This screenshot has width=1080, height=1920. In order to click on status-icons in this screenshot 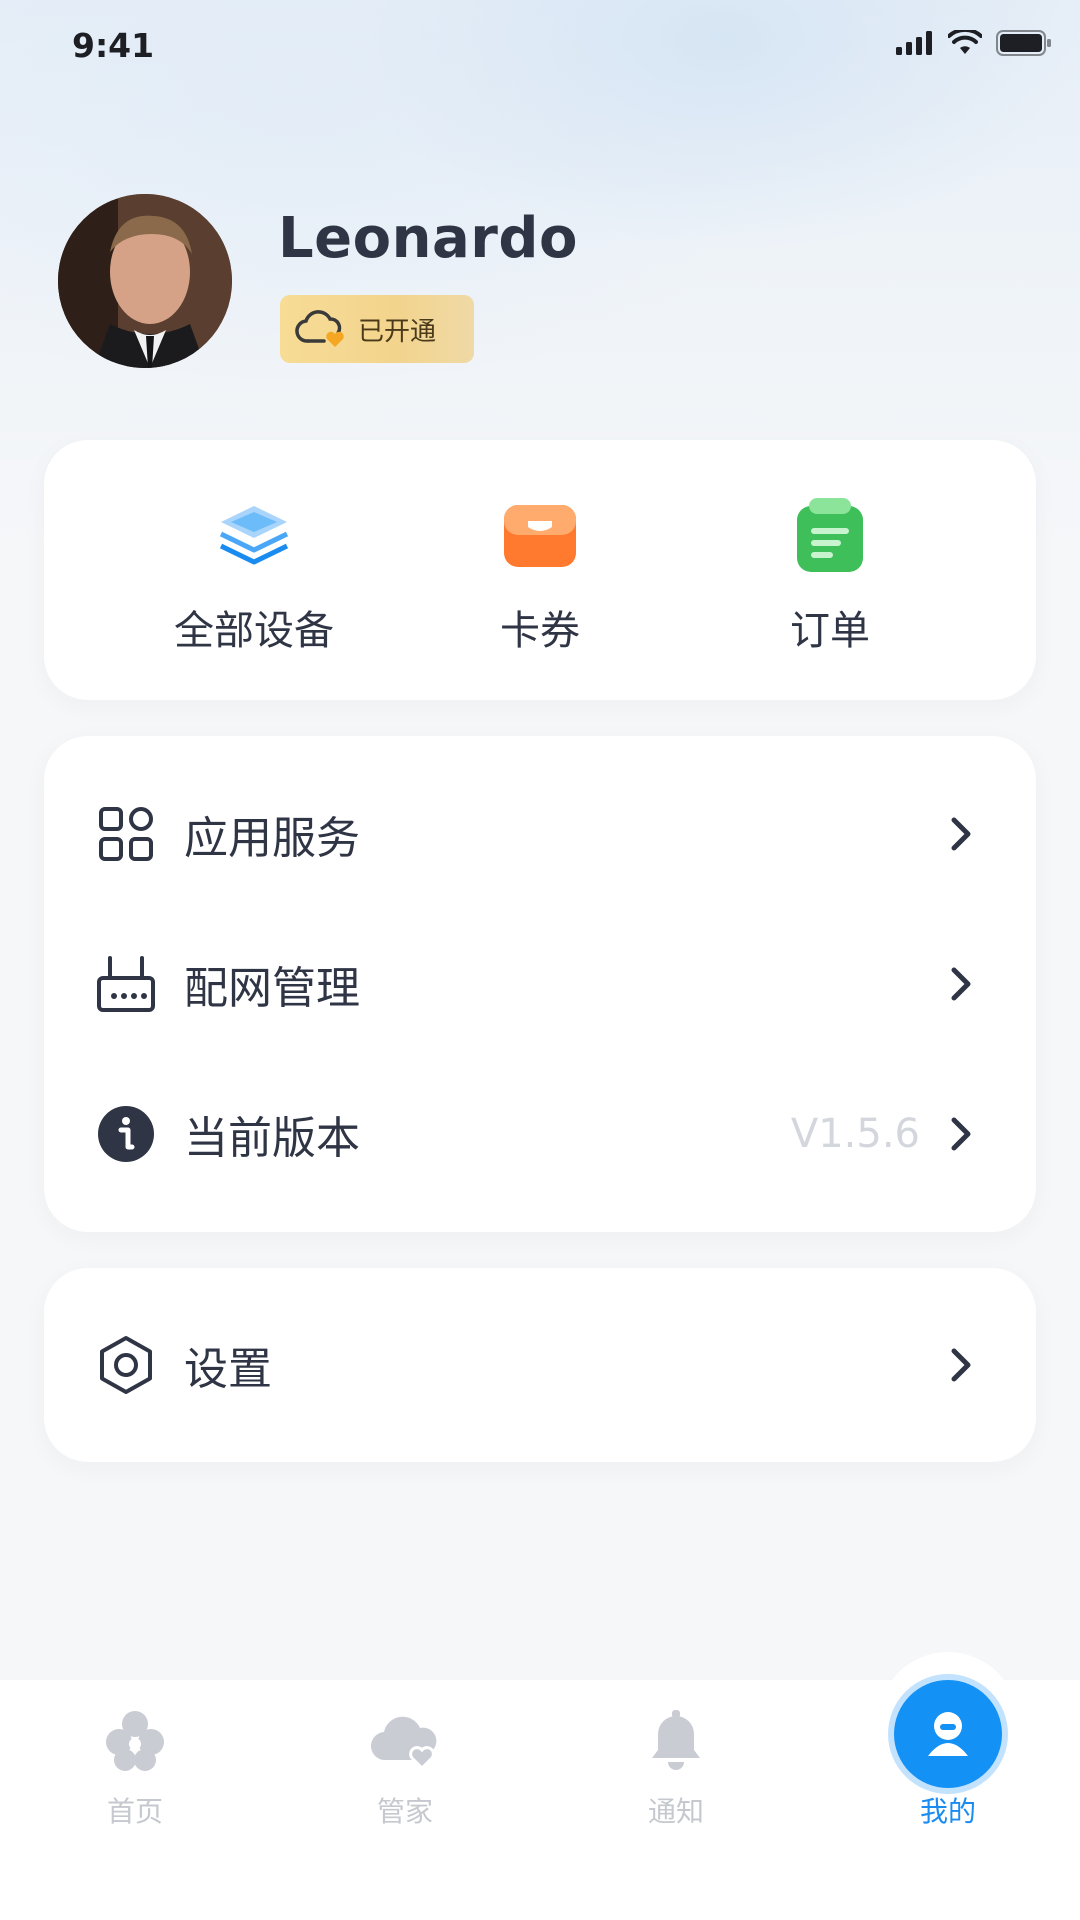, I will do `click(974, 43)`.